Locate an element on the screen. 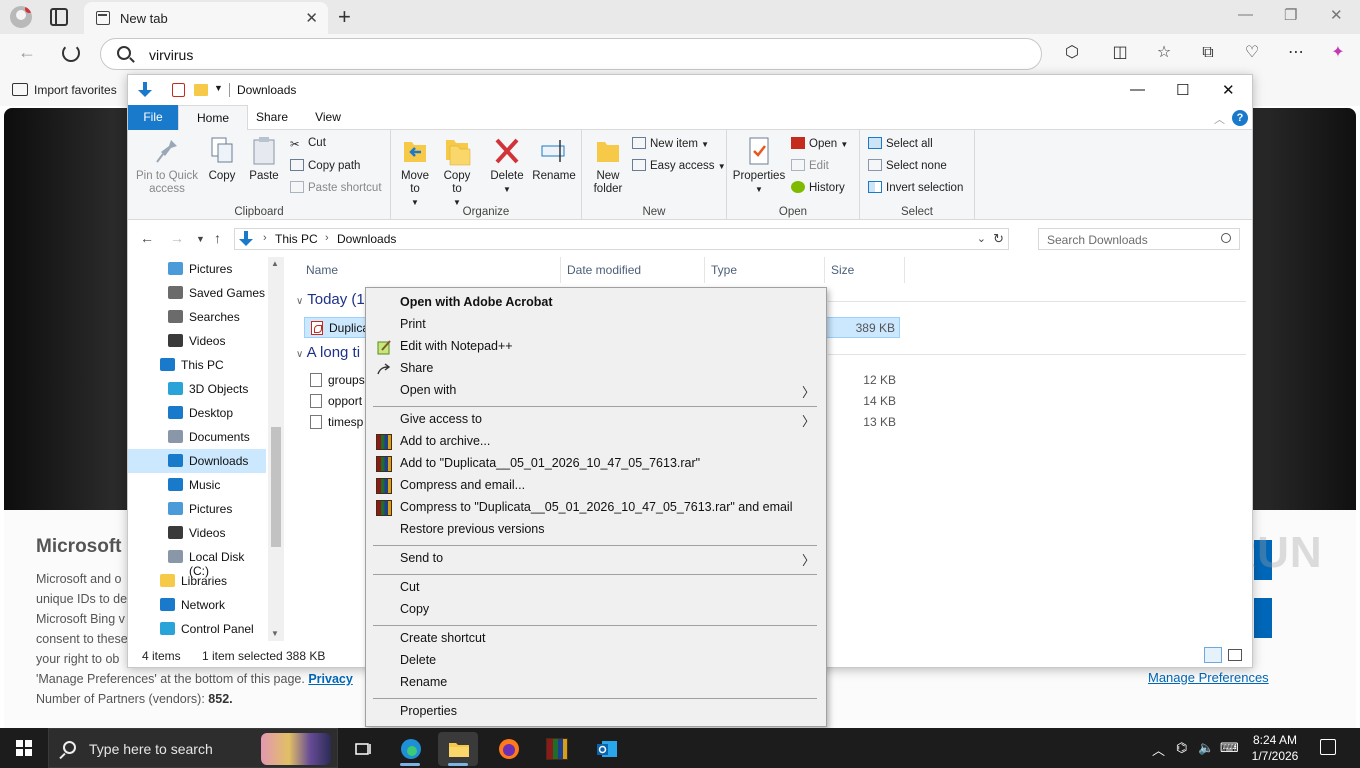 This screenshot has height=768, width=1360. menu-send-to: Send to 〉 is located at coordinates (596, 559).